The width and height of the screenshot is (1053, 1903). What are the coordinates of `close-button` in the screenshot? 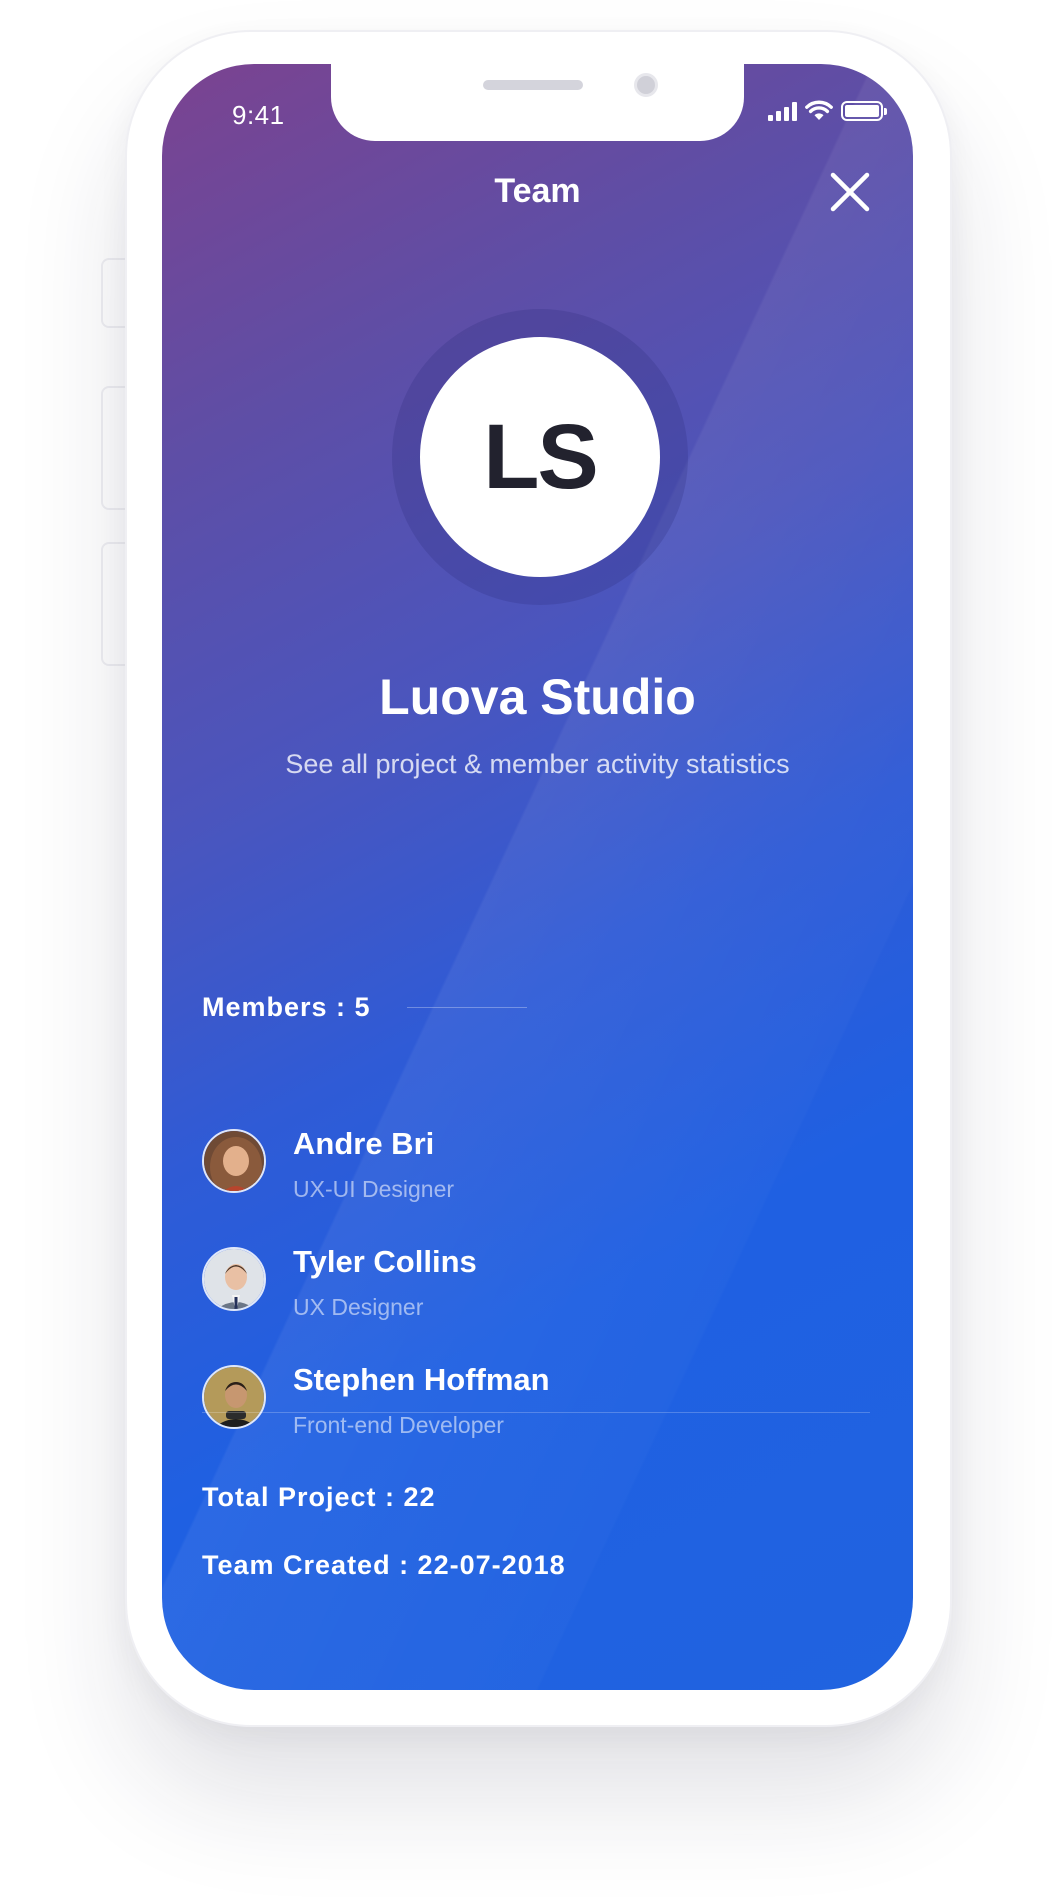 It's located at (850, 192).